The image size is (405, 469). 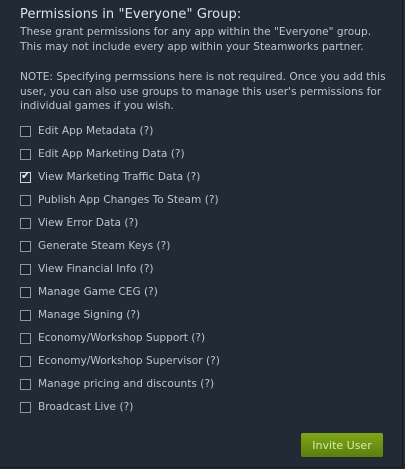 I want to click on checkmark-icon: ✔, so click(x=26, y=175).